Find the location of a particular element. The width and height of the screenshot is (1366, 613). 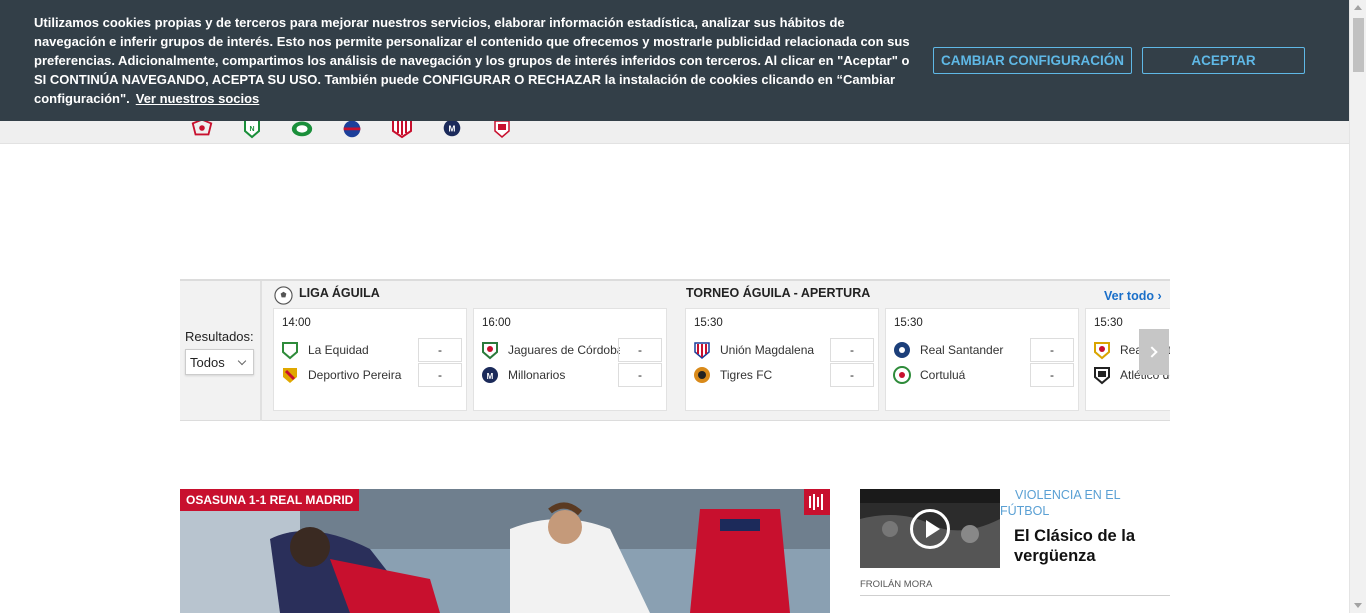

away-team-name: Millonarios is located at coordinates (537, 375).